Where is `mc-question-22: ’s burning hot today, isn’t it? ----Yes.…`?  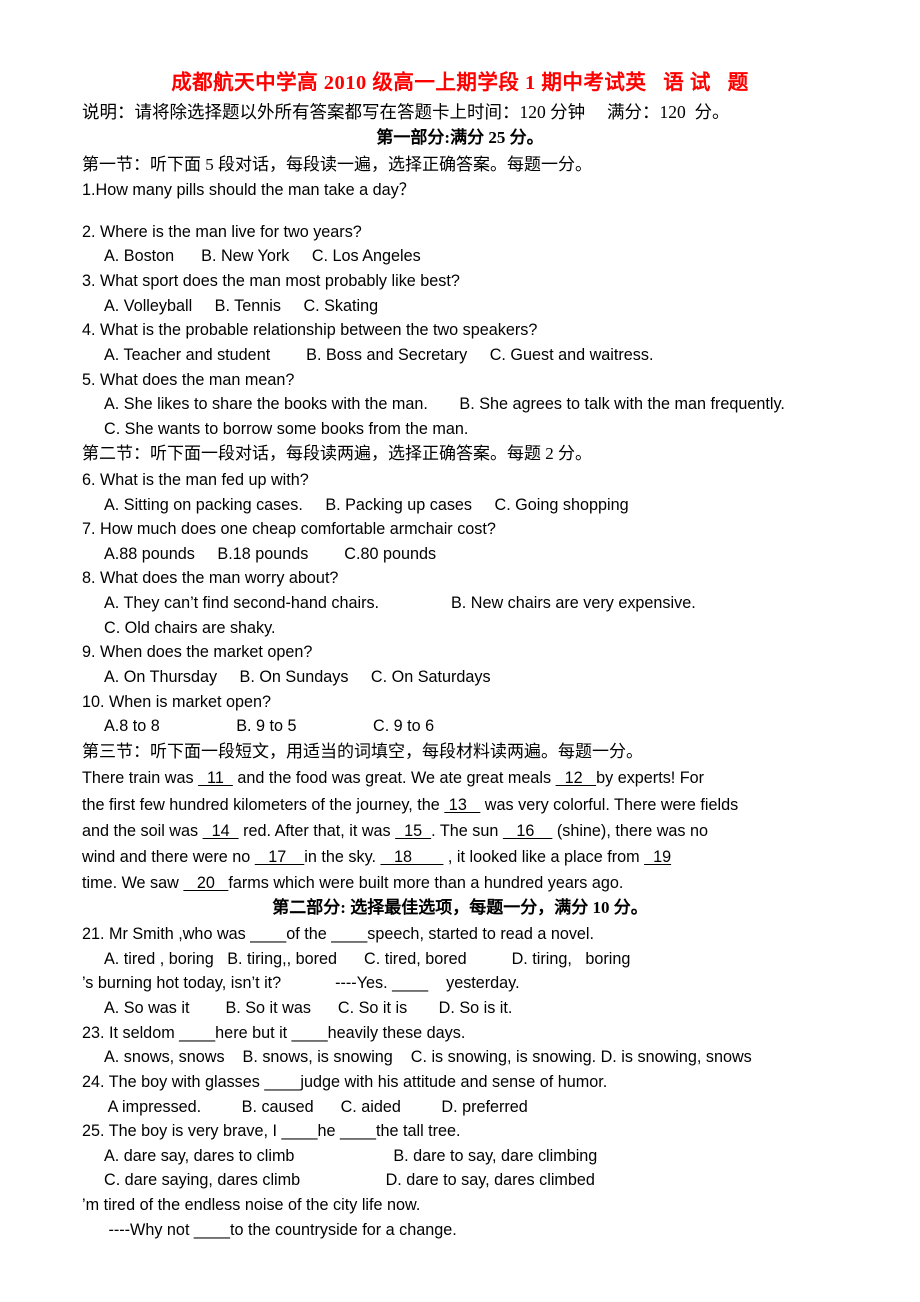 mc-question-22: ’s burning hot today, isn’t it? ----Yes.… is located at coordinates (301, 983).